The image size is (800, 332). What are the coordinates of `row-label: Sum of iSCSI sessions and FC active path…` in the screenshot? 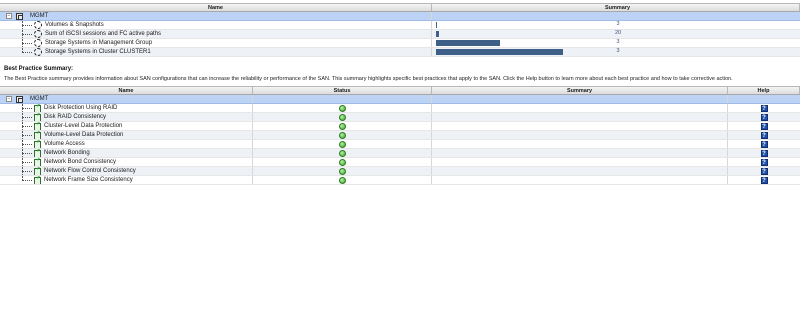 It's located at (103, 34).